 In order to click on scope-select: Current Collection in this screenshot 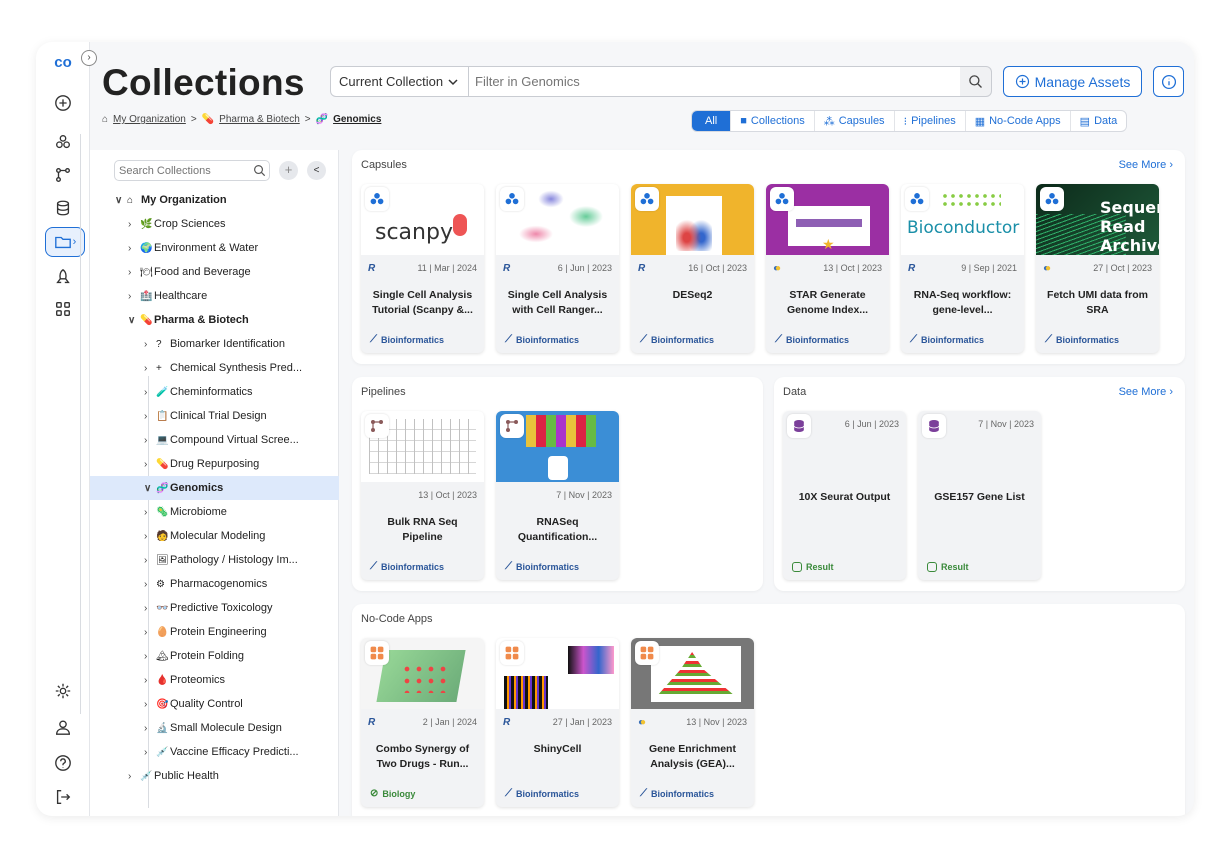, I will do `click(399, 81)`.